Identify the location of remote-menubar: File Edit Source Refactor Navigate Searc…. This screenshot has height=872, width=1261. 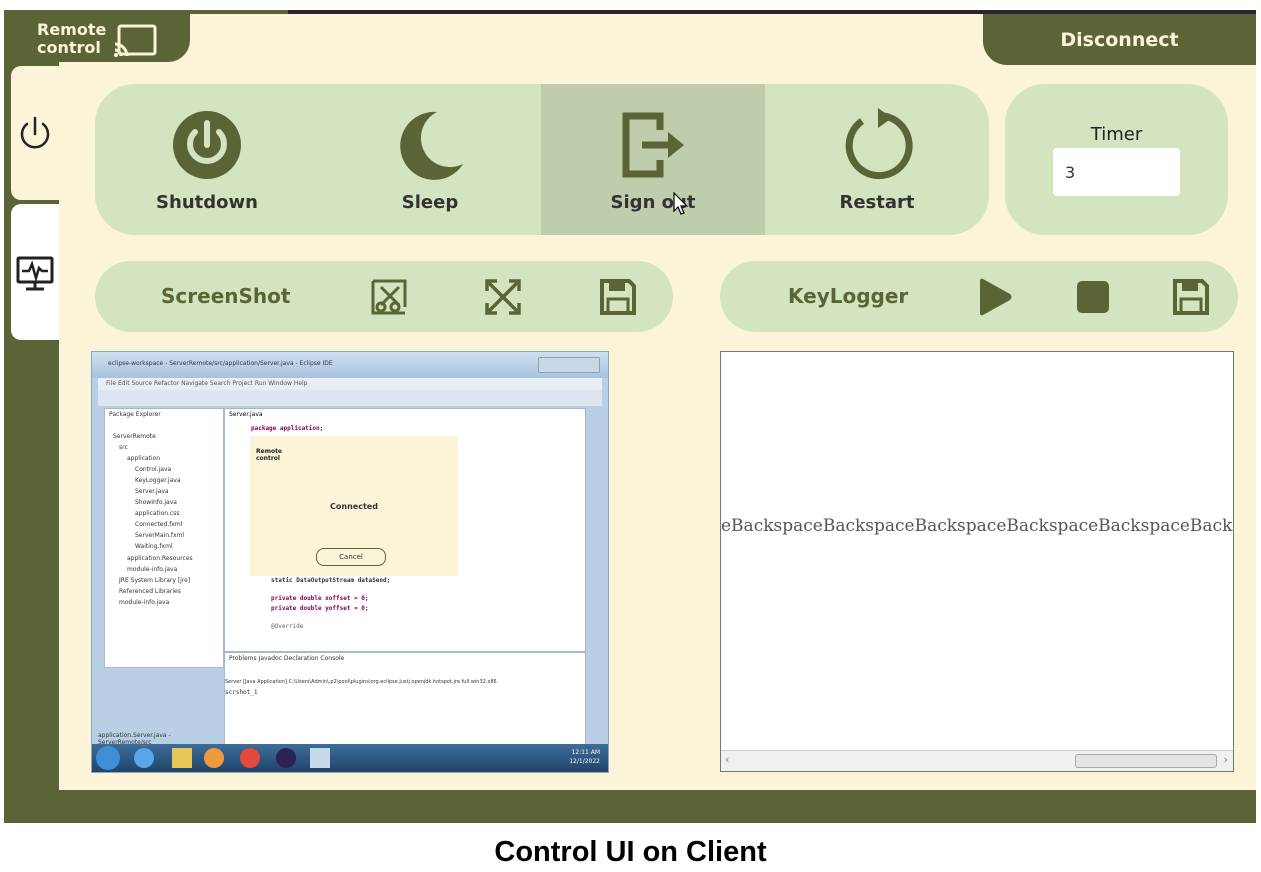
(350, 384).